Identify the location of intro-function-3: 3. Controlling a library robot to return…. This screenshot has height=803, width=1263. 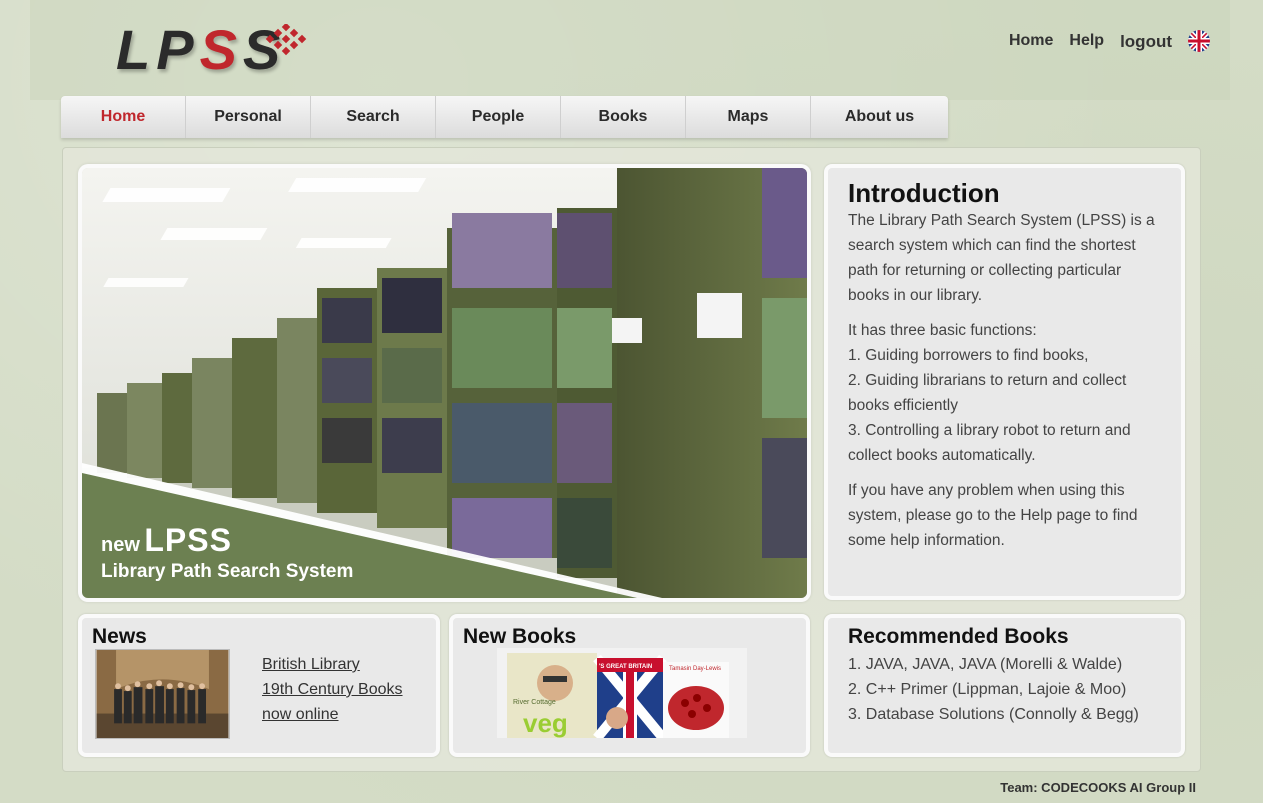
(989, 443).